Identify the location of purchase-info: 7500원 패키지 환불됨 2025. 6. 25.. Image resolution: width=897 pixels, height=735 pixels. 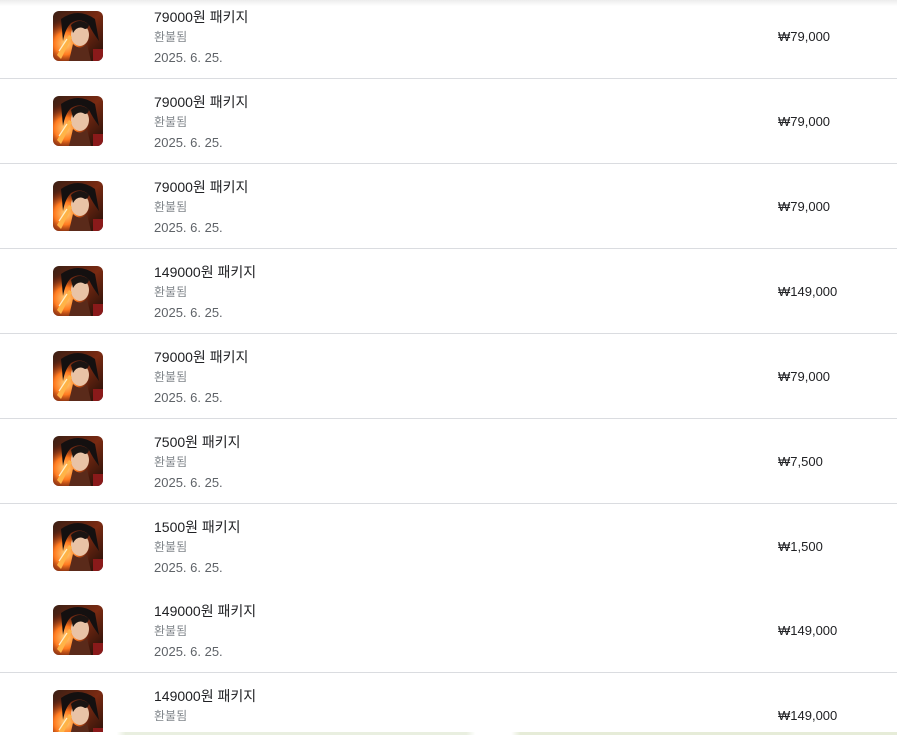
(197, 462).